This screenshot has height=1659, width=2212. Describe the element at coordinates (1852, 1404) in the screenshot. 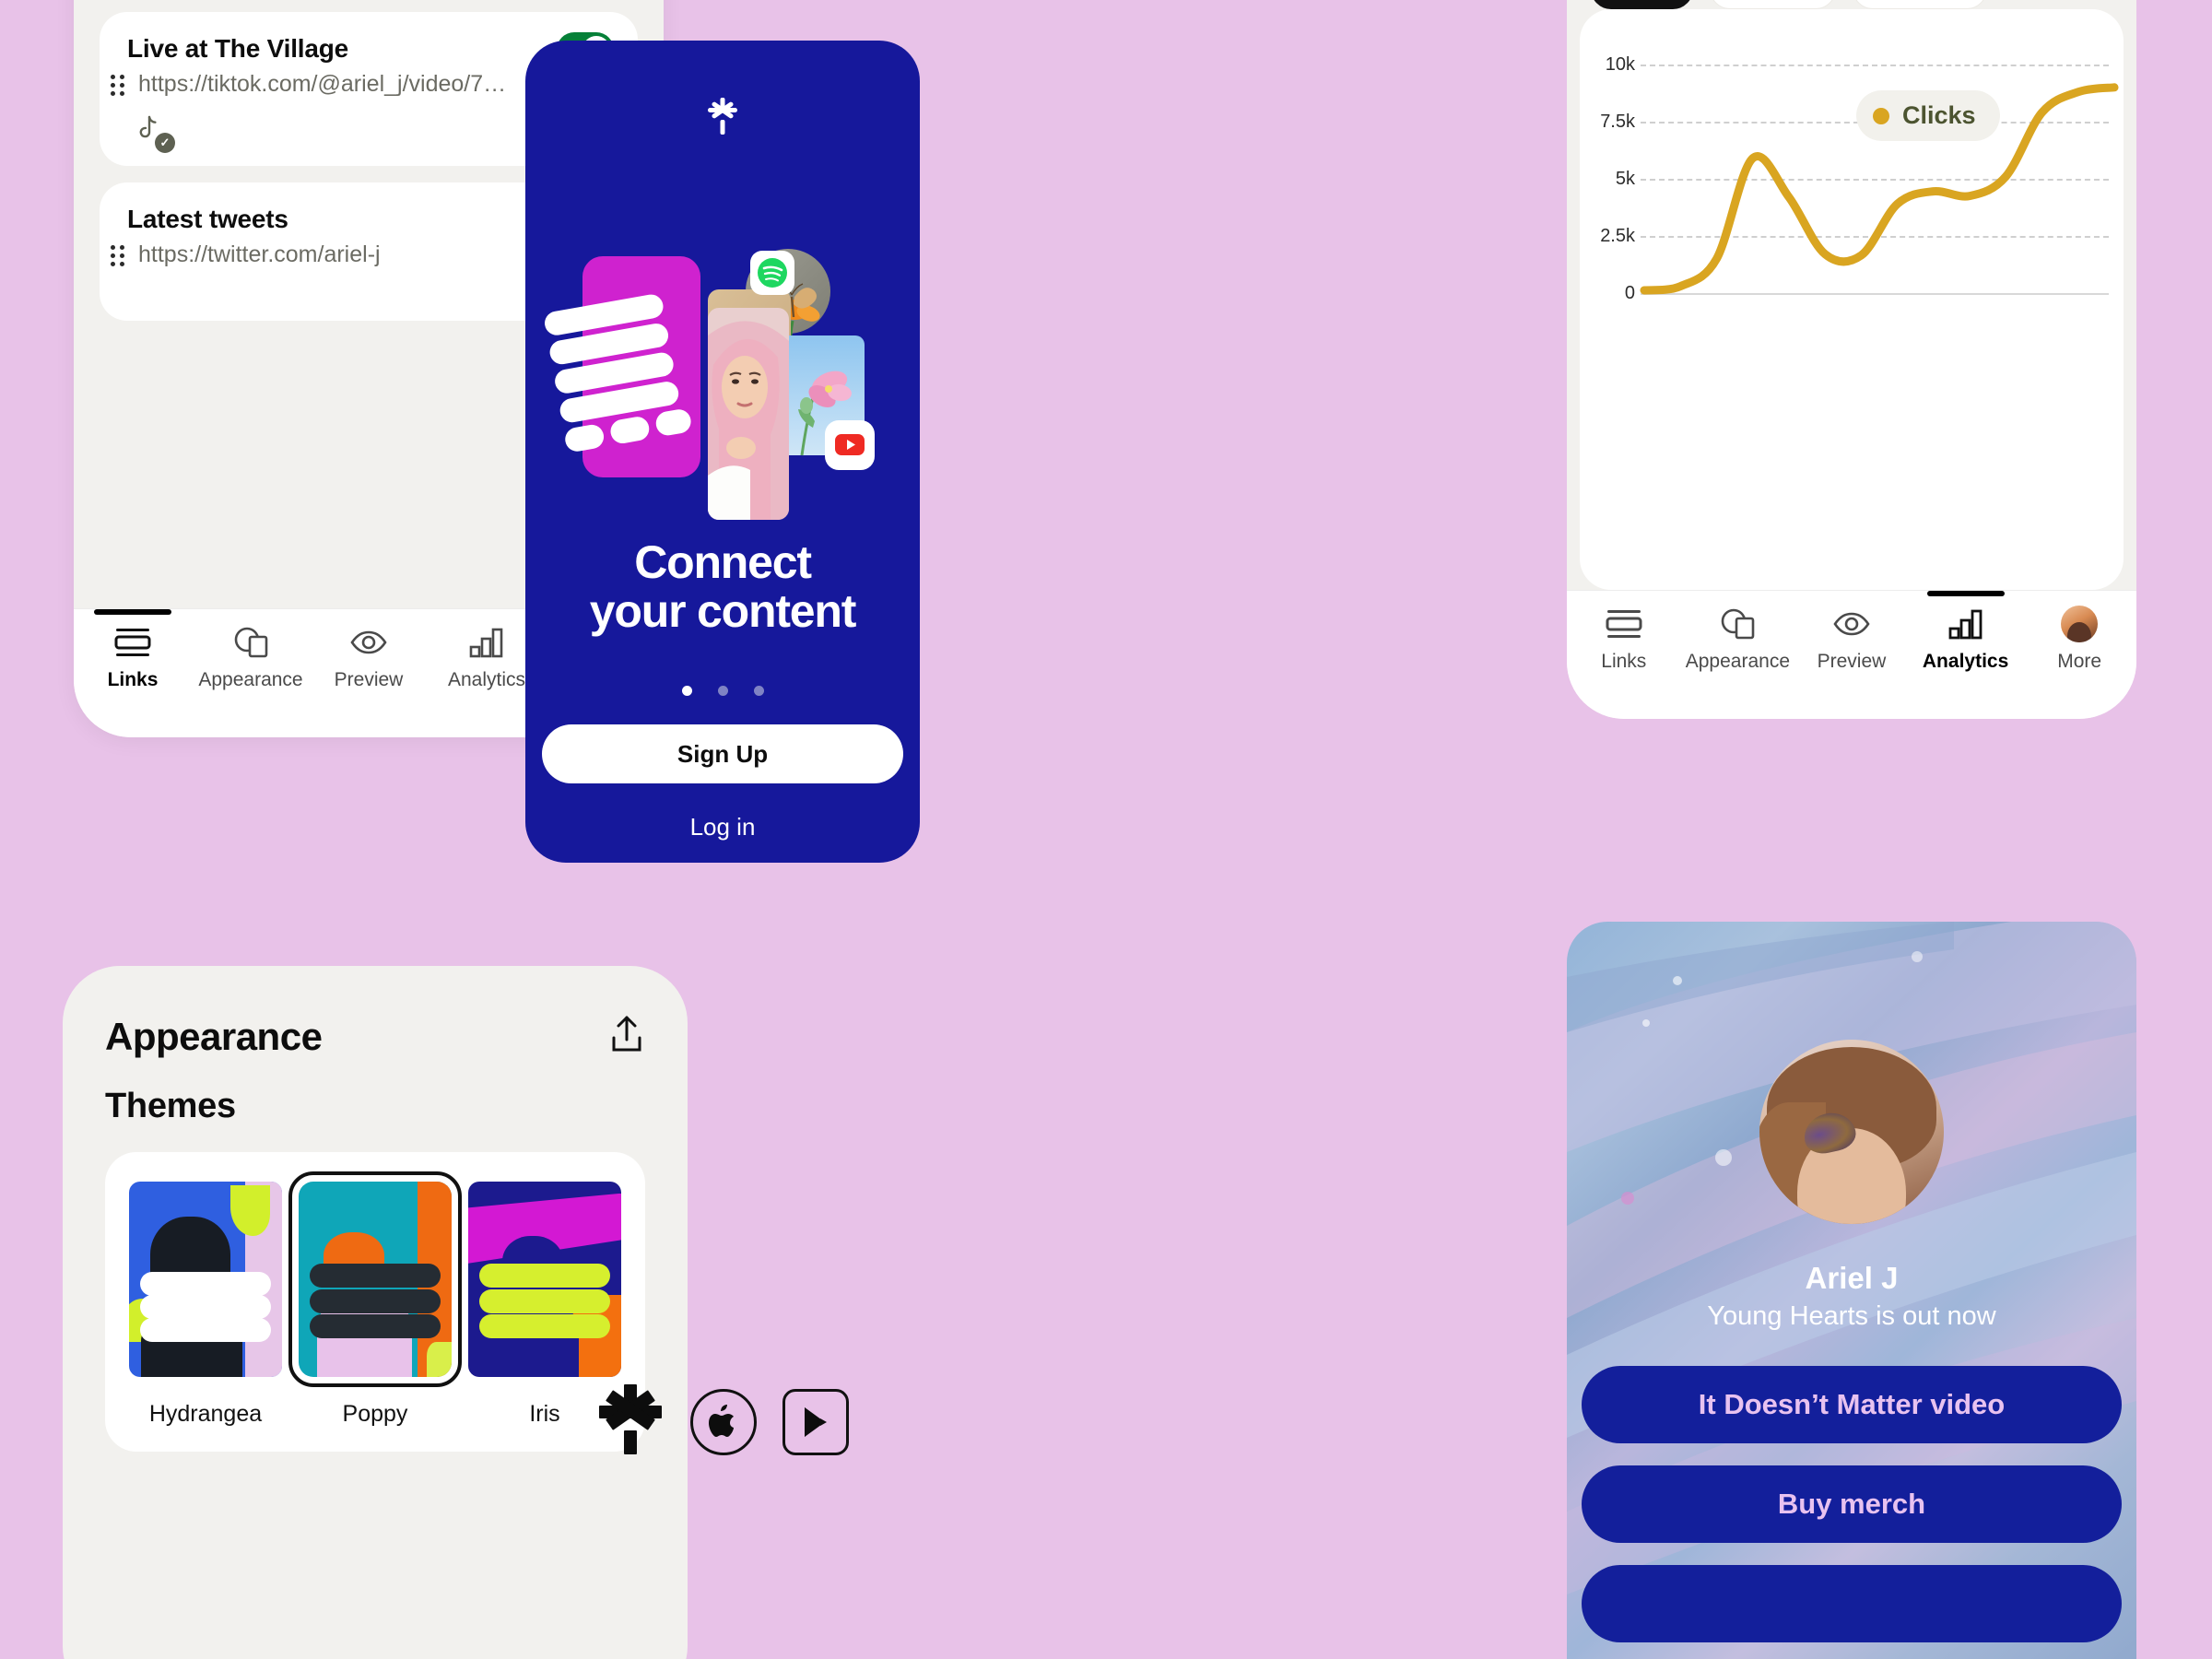

I see `profile-link-button: It Doesn’t Matter video` at that location.